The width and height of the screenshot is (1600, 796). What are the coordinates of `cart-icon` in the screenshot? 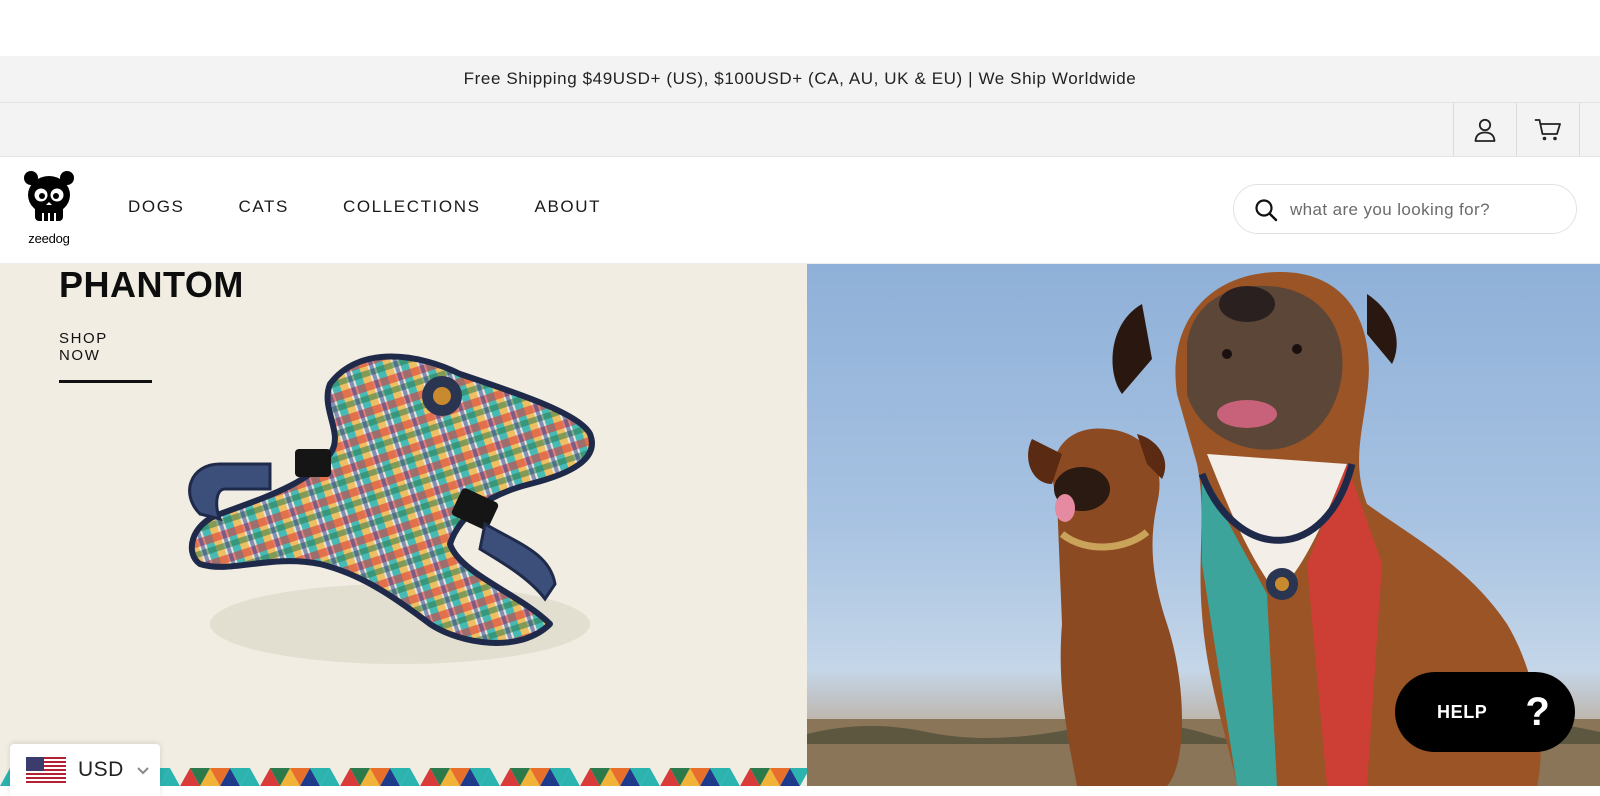 It's located at (1547, 129).